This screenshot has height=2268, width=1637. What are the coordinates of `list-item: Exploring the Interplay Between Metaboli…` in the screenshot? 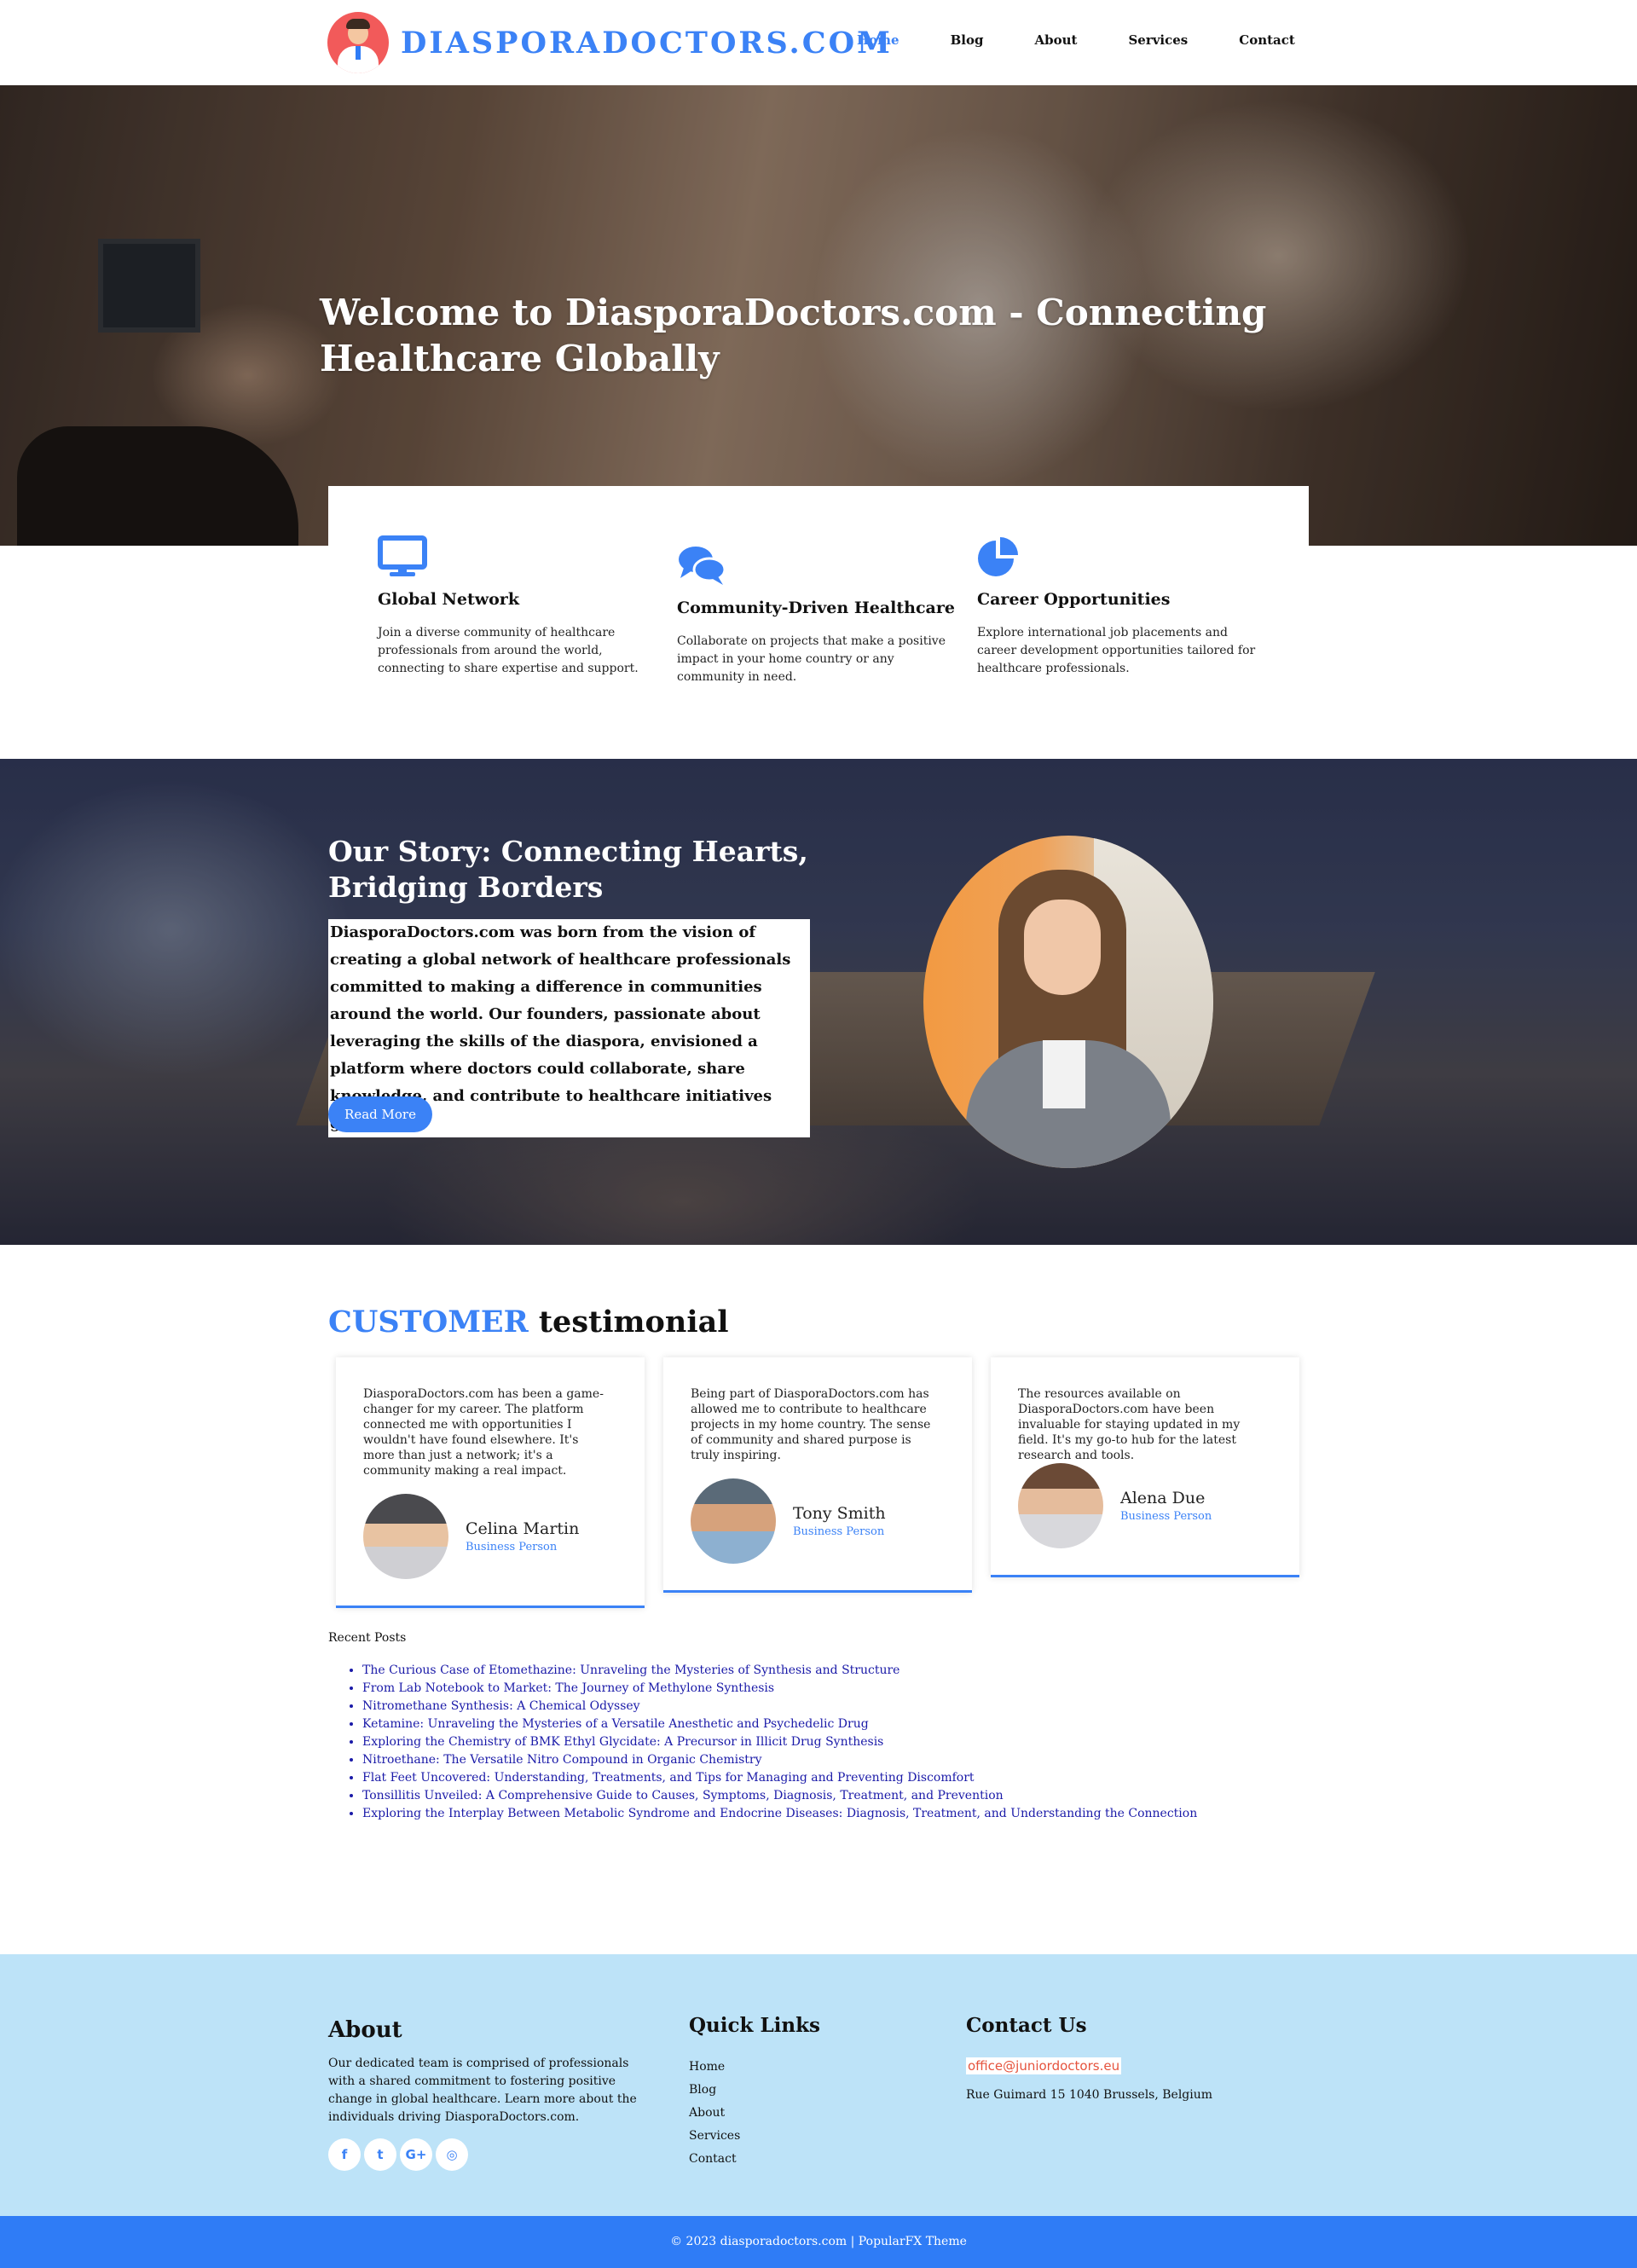 It's located at (780, 1814).